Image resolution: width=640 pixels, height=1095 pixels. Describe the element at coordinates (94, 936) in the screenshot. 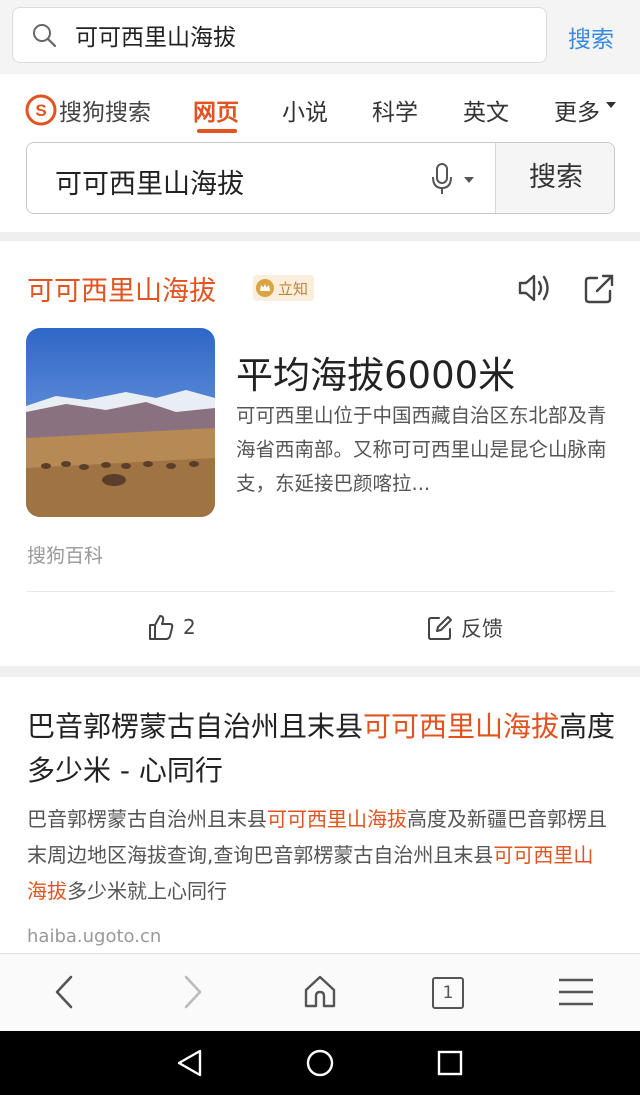

I see `result-url: haiba.ugoto.cn` at that location.